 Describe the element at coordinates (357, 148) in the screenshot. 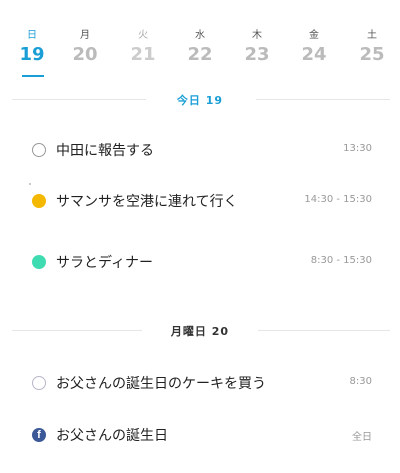

I see `event-time: 13:30` at that location.